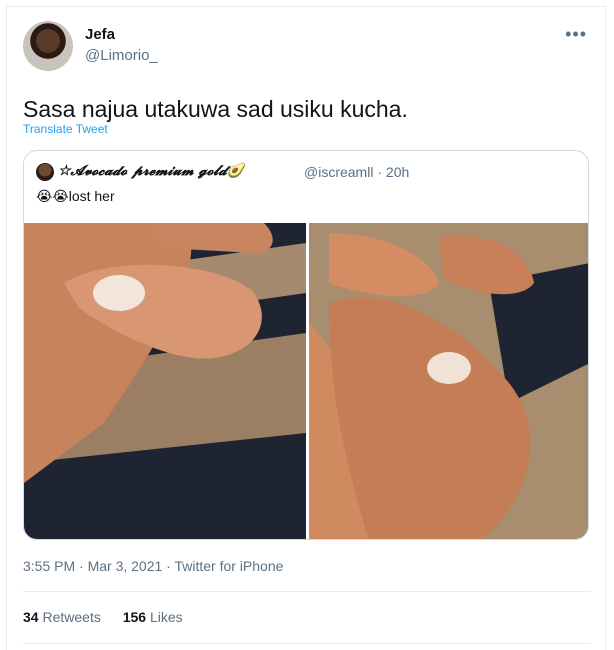  I want to click on retweets-stat: 34 Retweets, so click(62, 617).